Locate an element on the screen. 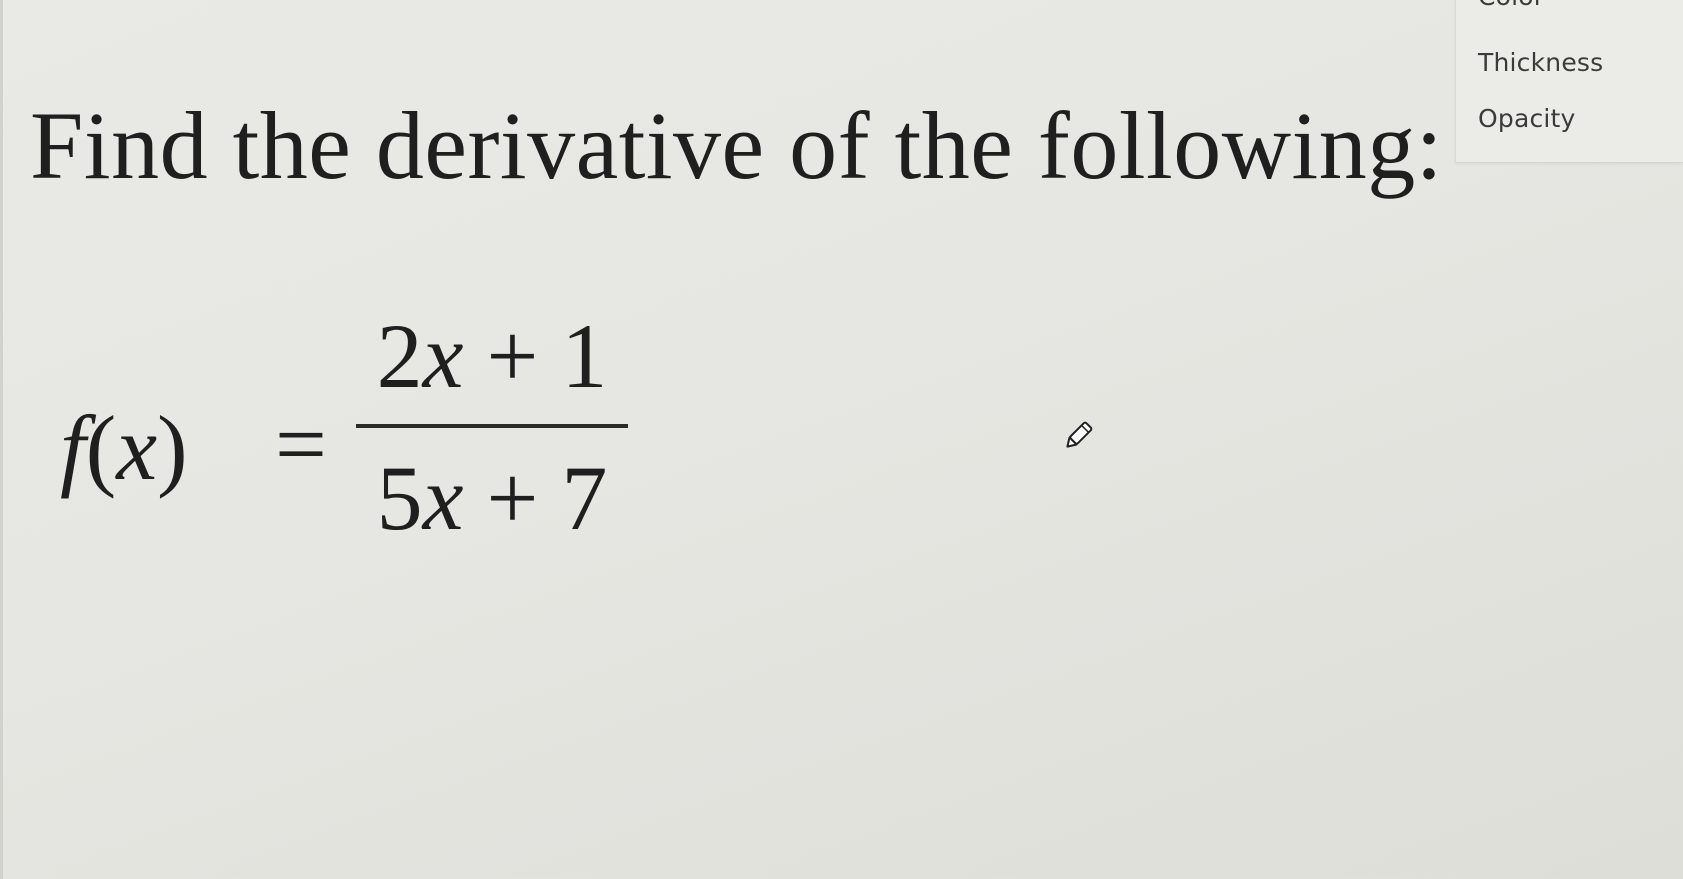  close-paren: ) is located at coordinates (172, 448).